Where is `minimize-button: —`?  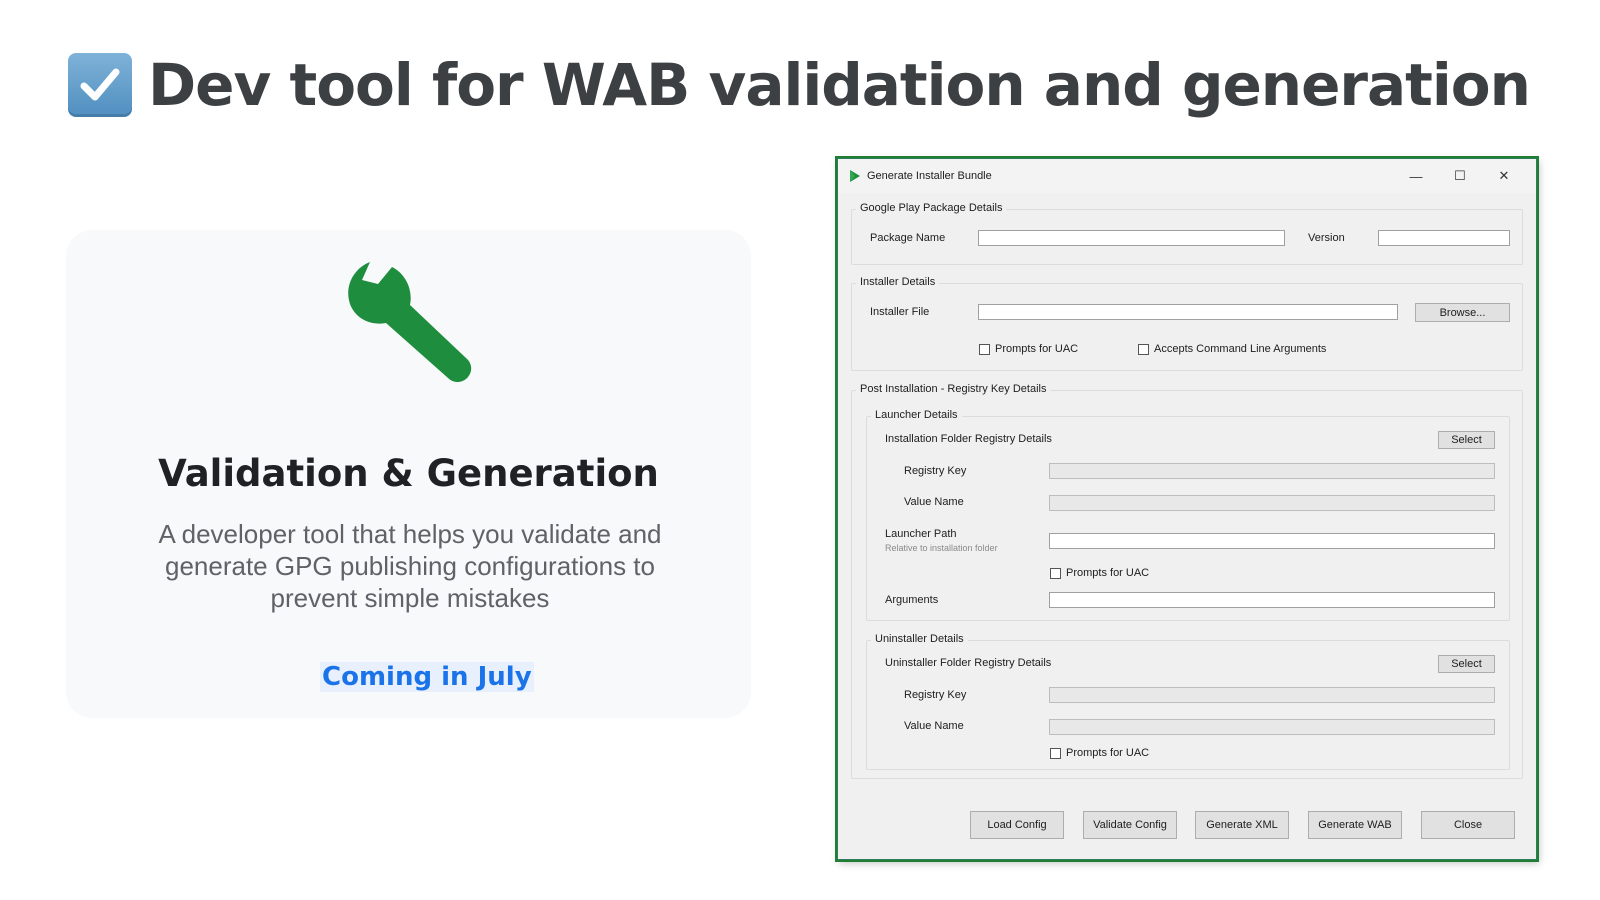
minimize-button: — is located at coordinates (1416, 176).